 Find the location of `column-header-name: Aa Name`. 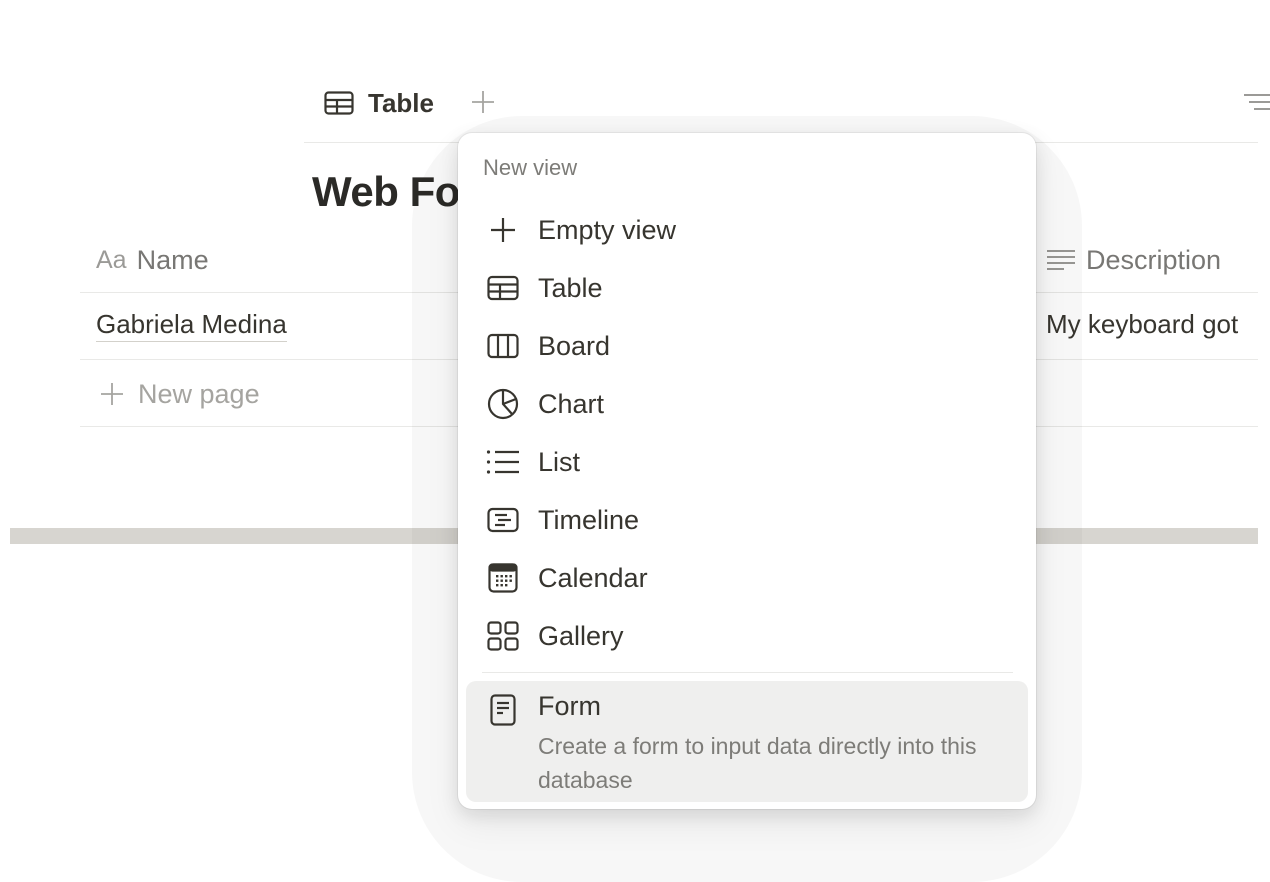

column-header-name: Aa Name is located at coordinates (152, 260).